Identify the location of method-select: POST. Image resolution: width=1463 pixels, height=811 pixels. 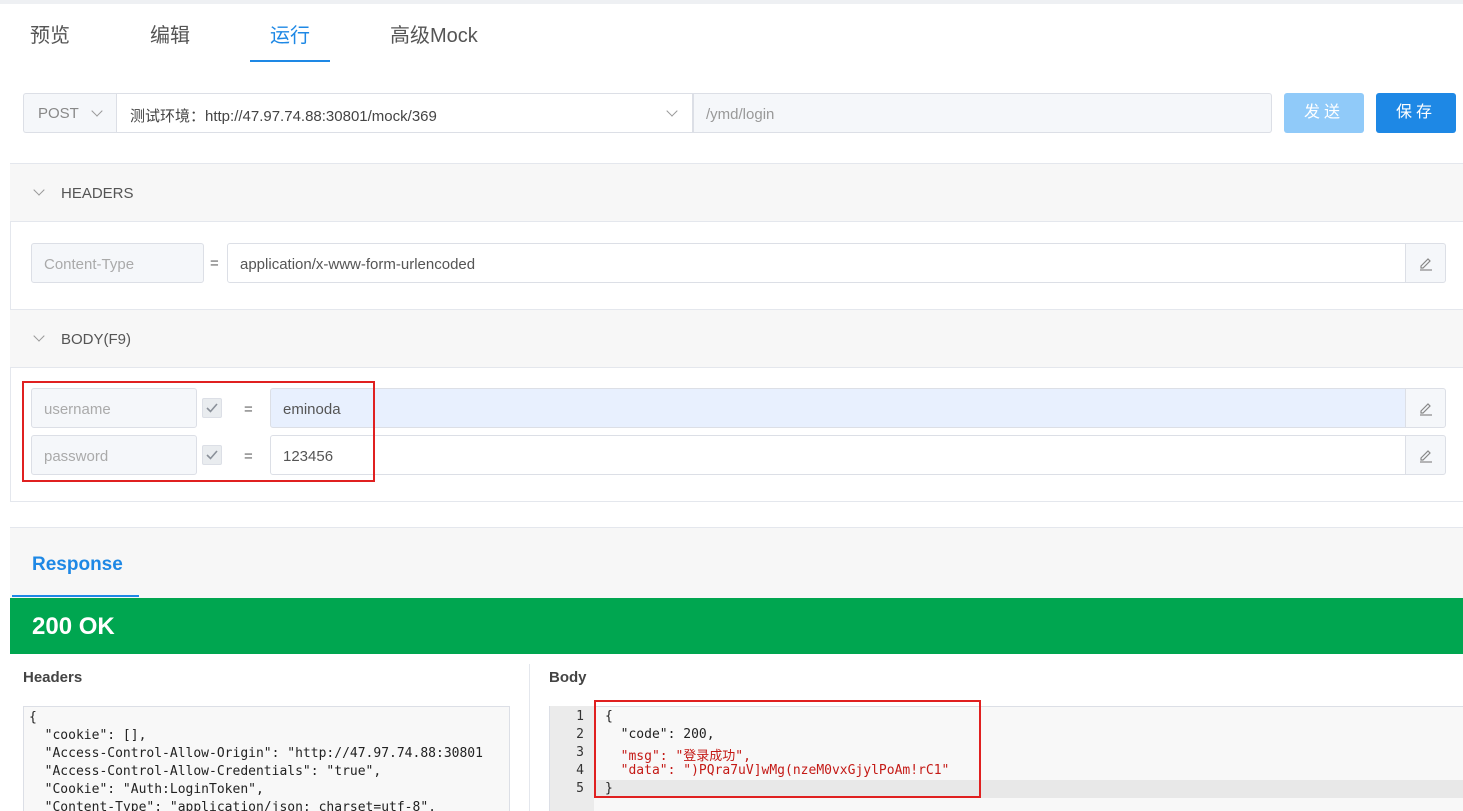
(69, 113).